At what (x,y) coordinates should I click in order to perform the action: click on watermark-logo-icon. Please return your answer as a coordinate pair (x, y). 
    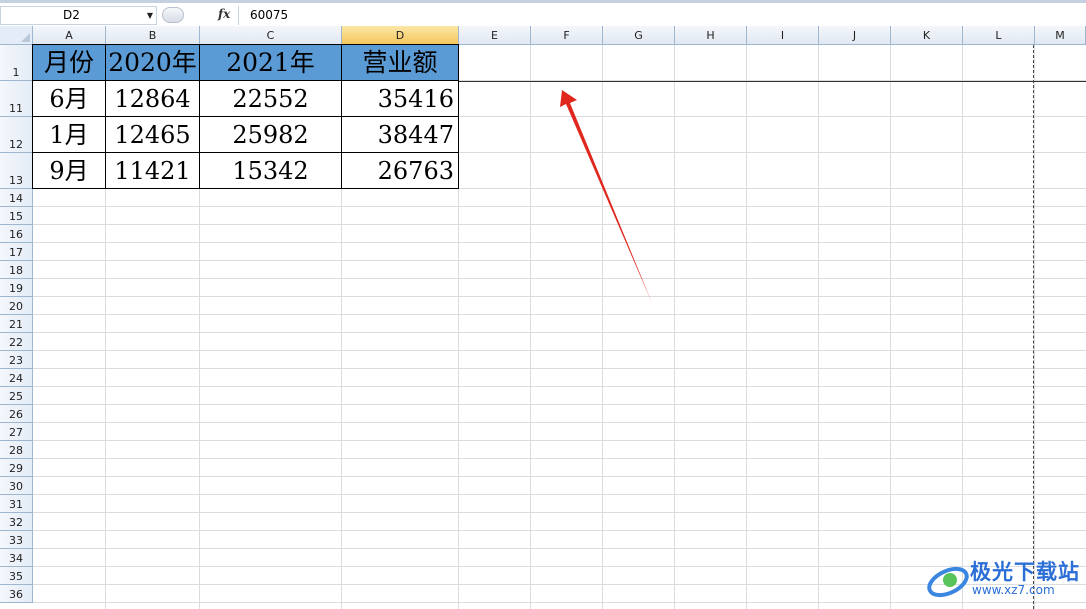
    Looking at the image, I should click on (948, 582).